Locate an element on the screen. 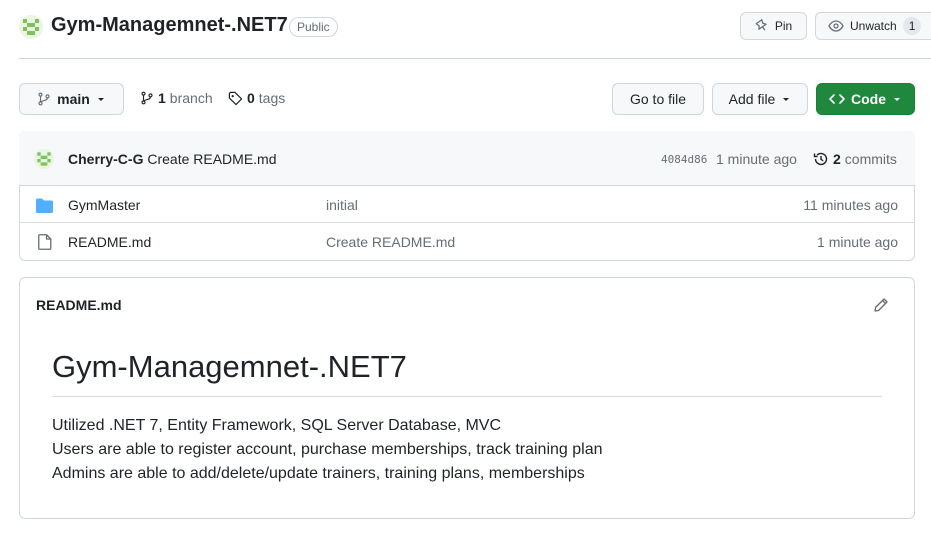  branch-count: 1 is located at coordinates (162, 98).